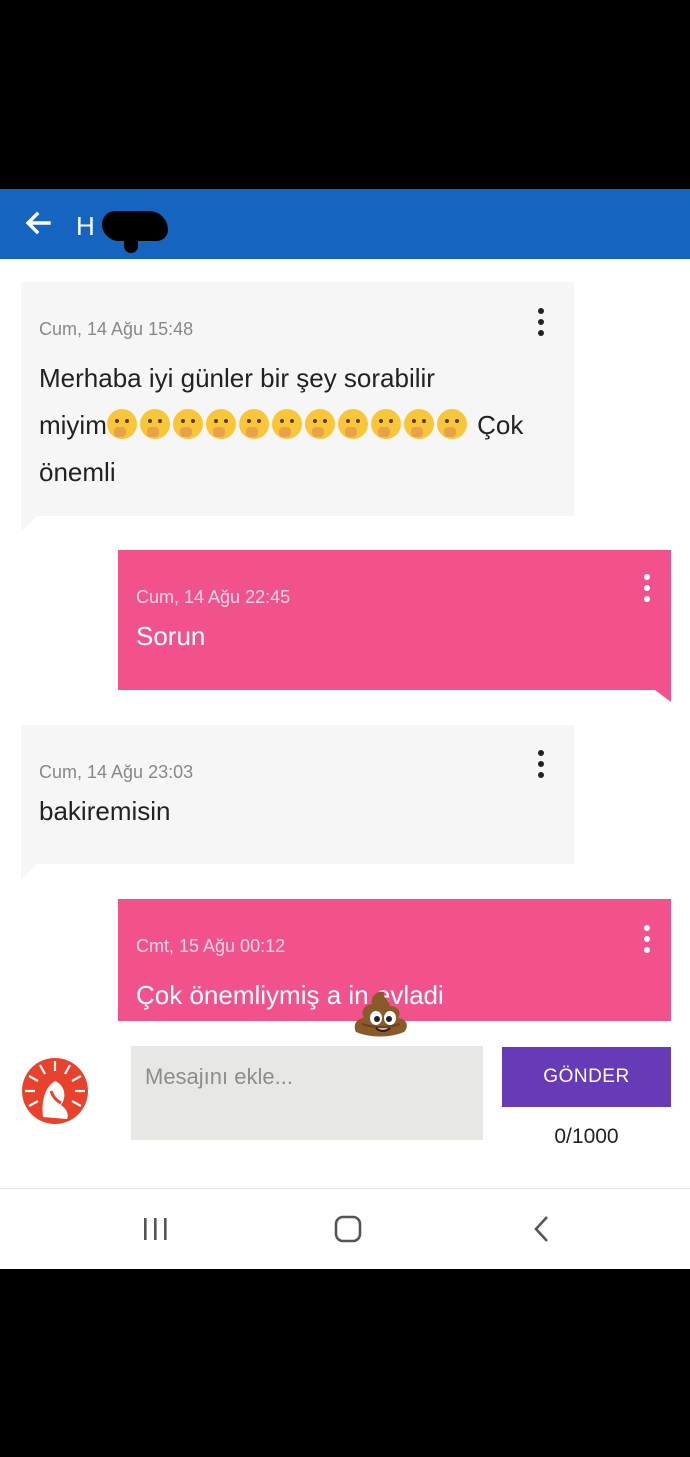 Image resolution: width=690 pixels, height=1457 pixels. I want to click on message-text-line: önemli, so click(77, 472).